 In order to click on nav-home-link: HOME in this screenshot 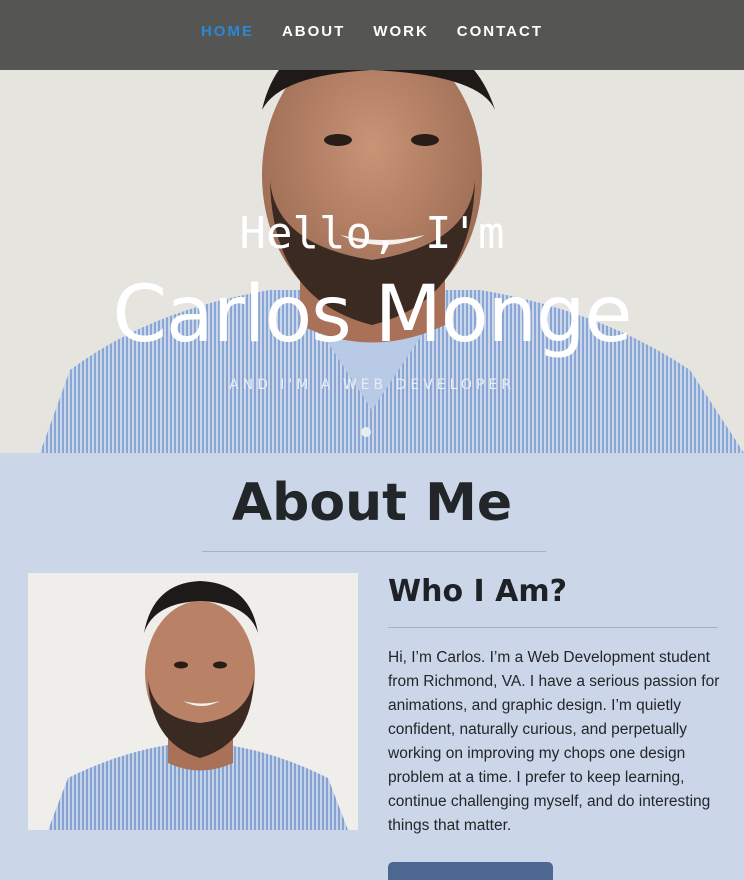, I will do `click(227, 31)`.